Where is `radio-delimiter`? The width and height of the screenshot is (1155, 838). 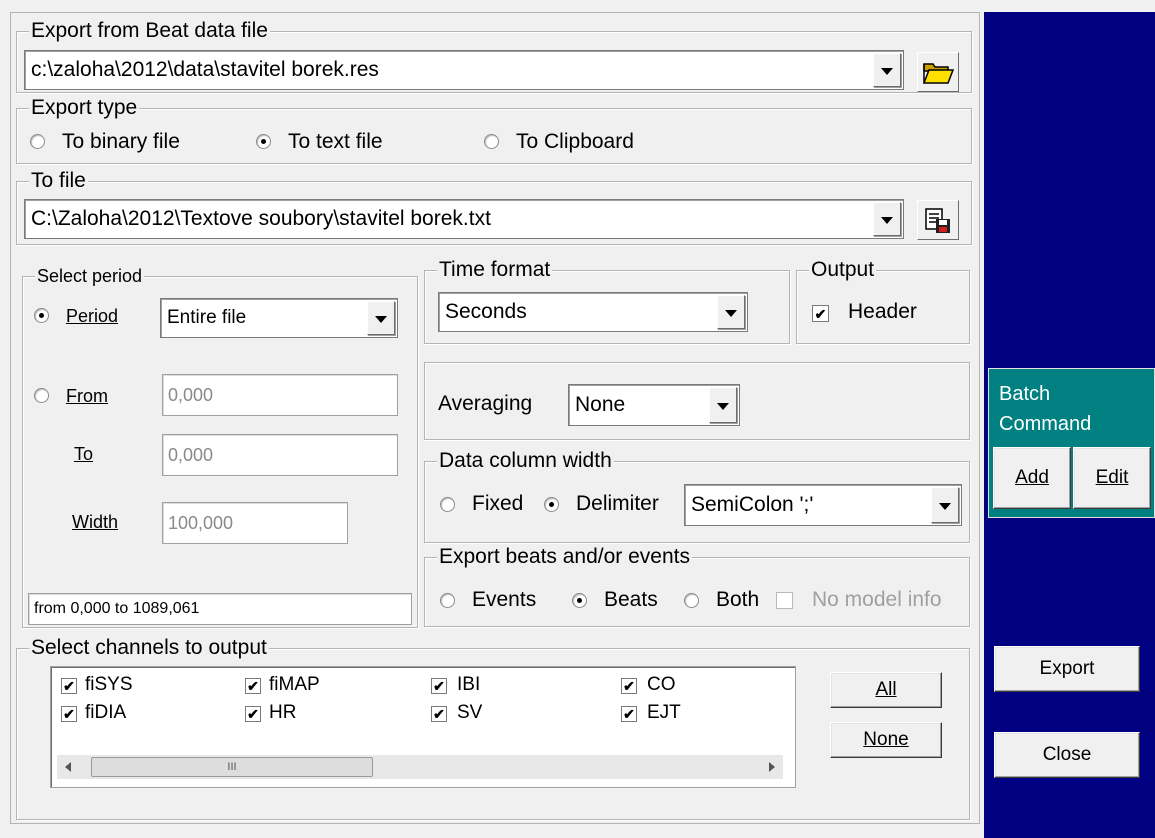
radio-delimiter is located at coordinates (551, 504).